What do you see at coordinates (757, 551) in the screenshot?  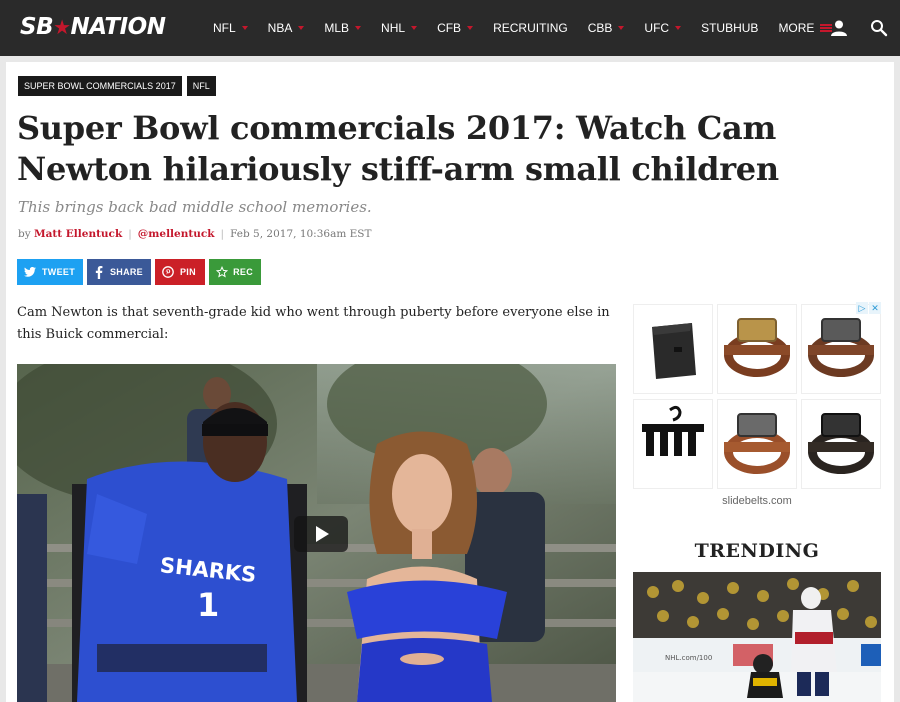 I see `trending-heading: TRENDING` at bounding box center [757, 551].